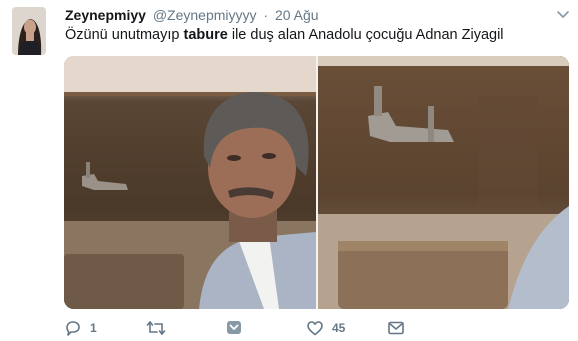 Image resolution: width=578 pixels, height=341 pixels. What do you see at coordinates (325, 328) in the screenshot?
I see `like-button: 45` at bounding box center [325, 328].